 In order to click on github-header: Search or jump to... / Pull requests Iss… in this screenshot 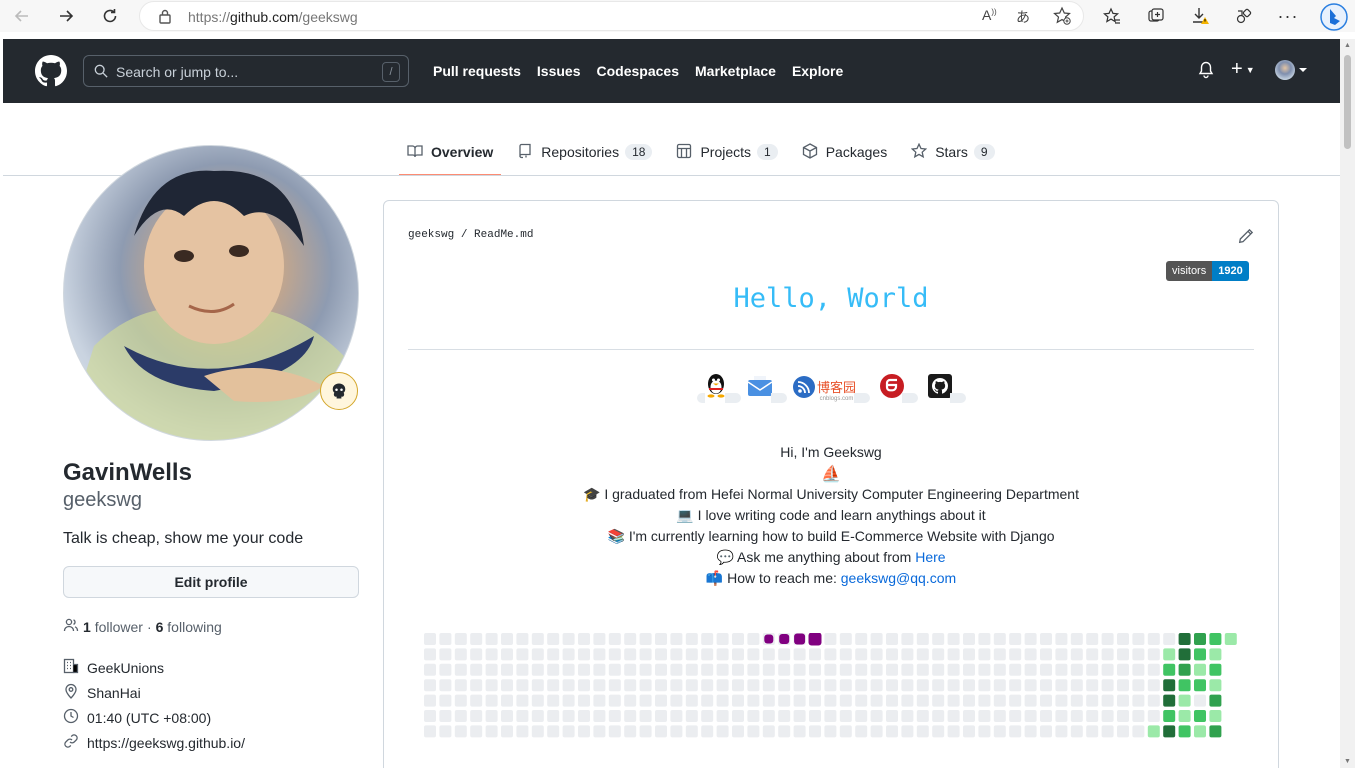, I will do `click(671, 71)`.